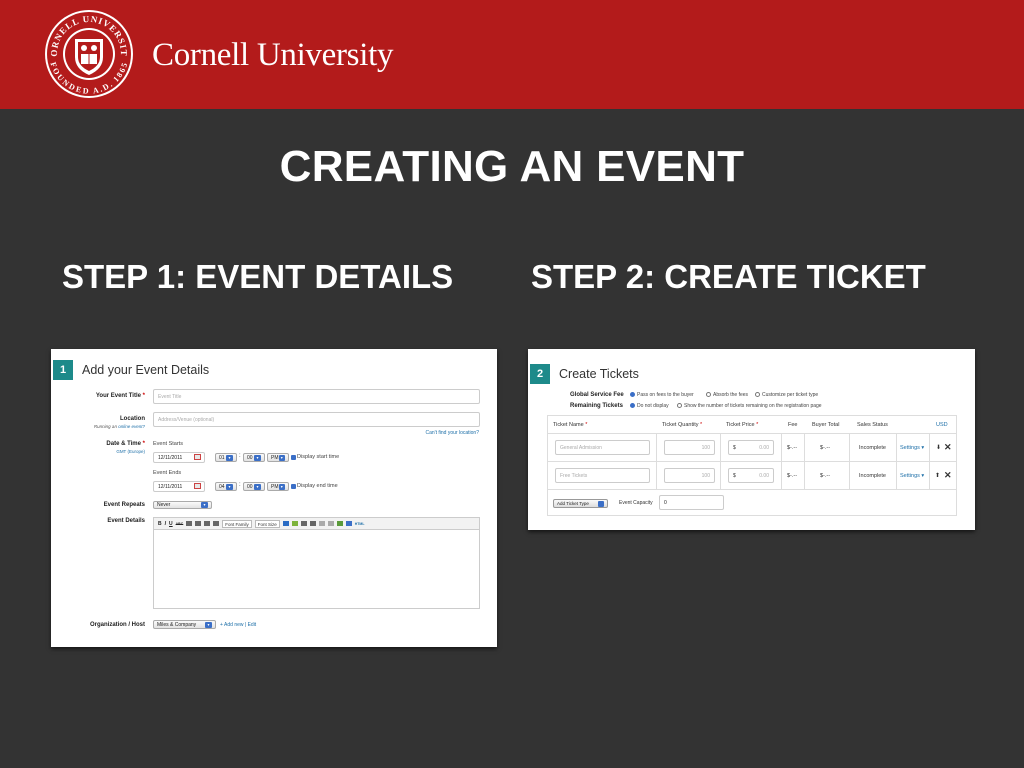 The width and height of the screenshot is (1024, 768). Describe the element at coordinates (360, 524) in the screenshot. I see `html-button: HTML` at that location.